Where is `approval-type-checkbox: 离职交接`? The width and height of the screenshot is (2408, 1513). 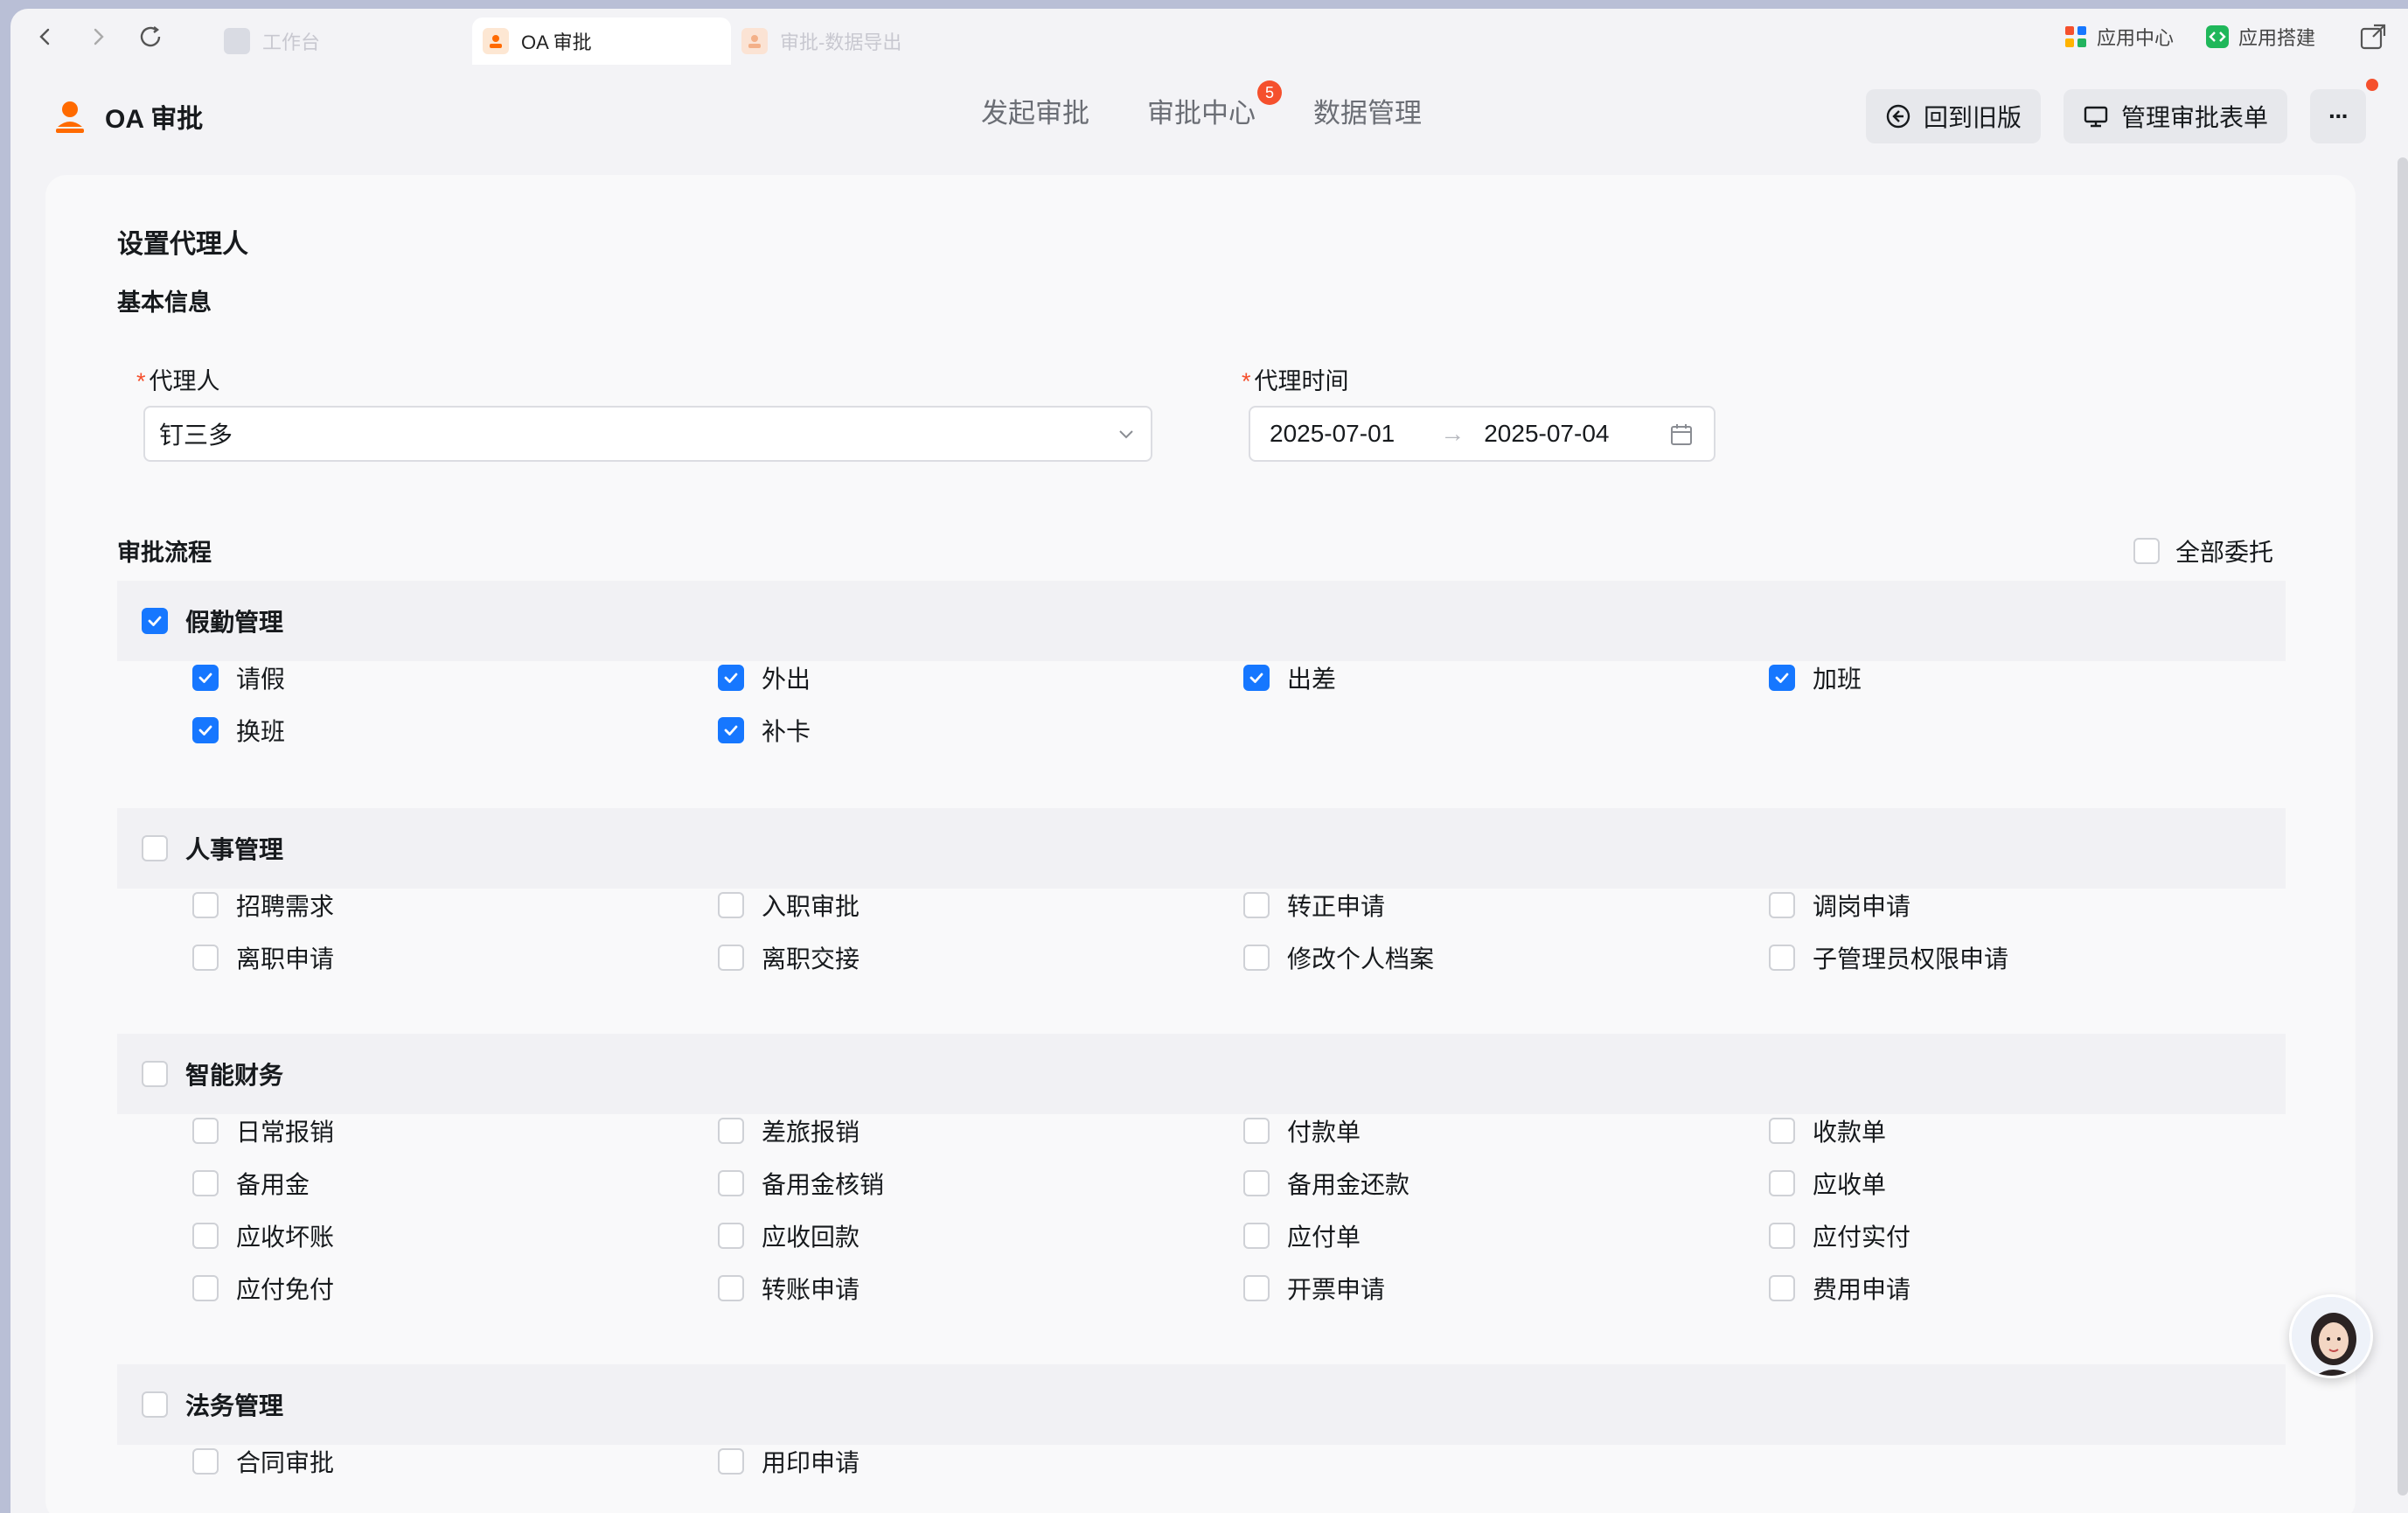 approval-type-checkbox: 离职交接 is located at coordinates (980, 958).